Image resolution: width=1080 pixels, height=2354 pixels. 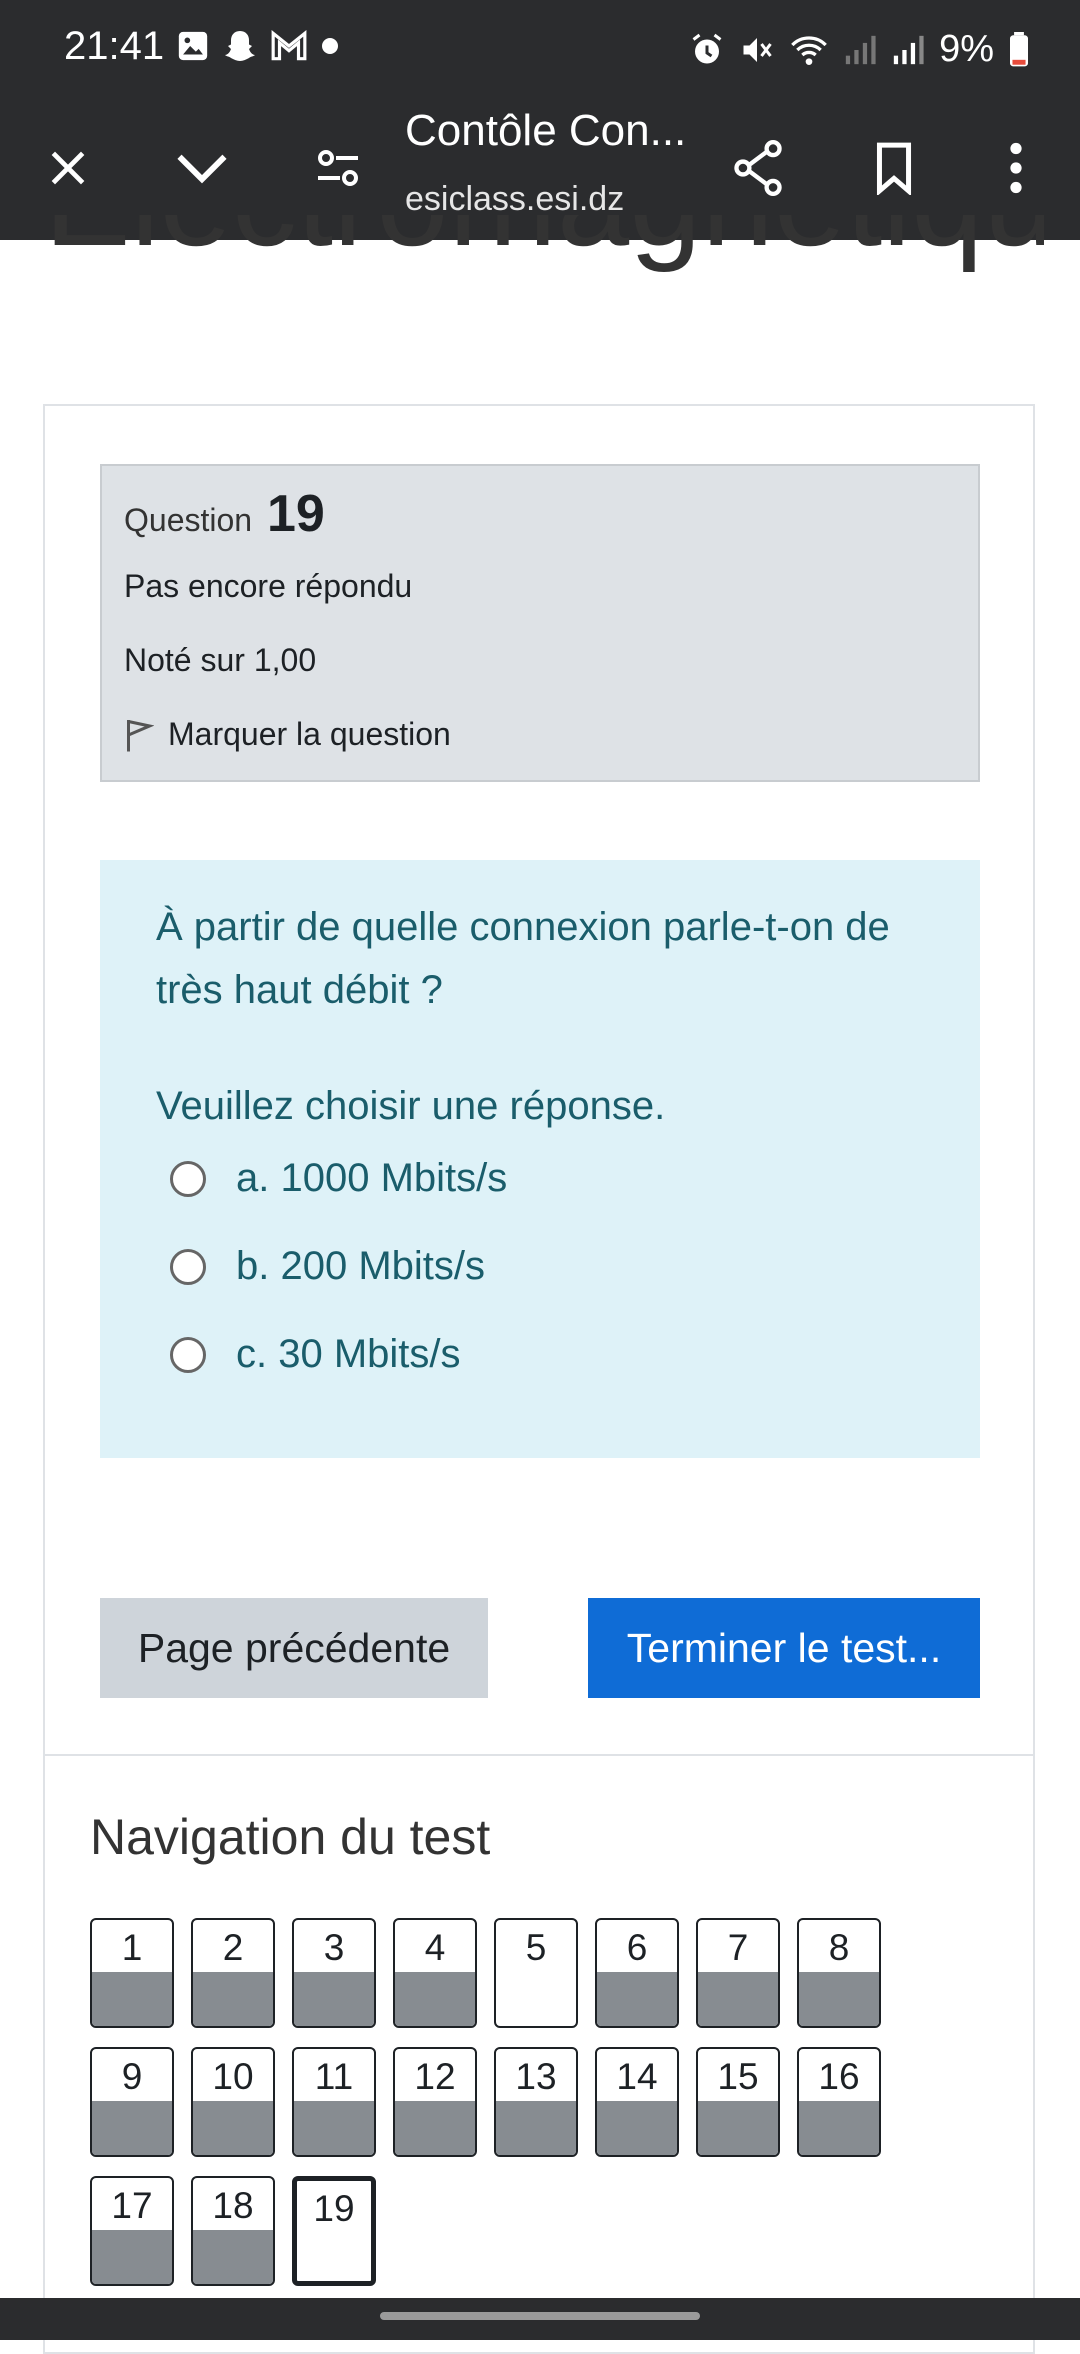 I want to click on question-grade: Noté sur 1,00, so click(x=220, y=660).